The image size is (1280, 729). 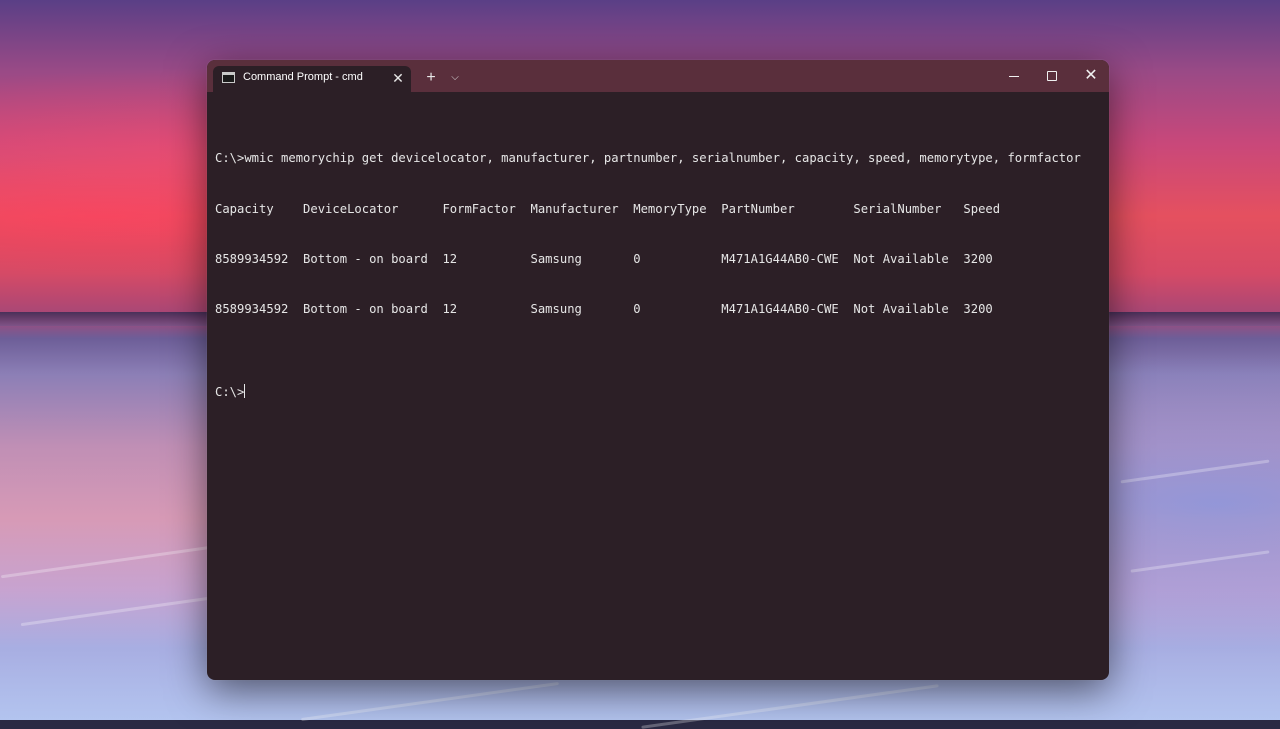 What do you see at coordinates (228, 77) in the screenshot?
I see `terminal-icon` at bounding box center [228, 77].